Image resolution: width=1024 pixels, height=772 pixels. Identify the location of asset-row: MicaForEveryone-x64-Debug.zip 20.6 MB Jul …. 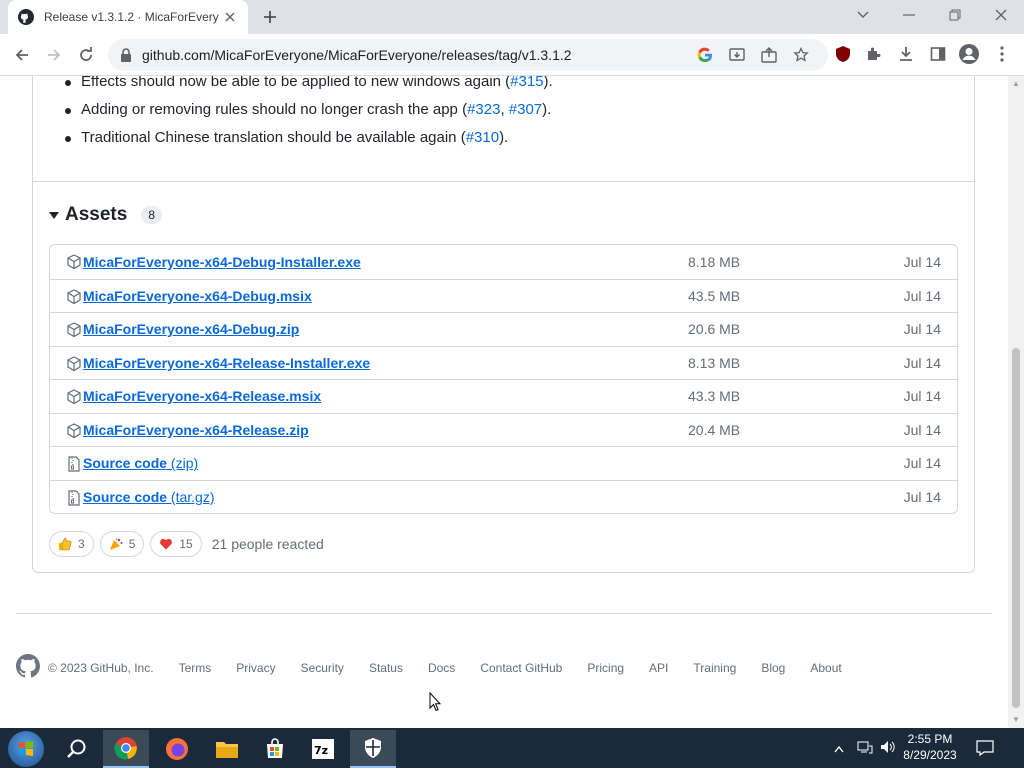
(503, 329).